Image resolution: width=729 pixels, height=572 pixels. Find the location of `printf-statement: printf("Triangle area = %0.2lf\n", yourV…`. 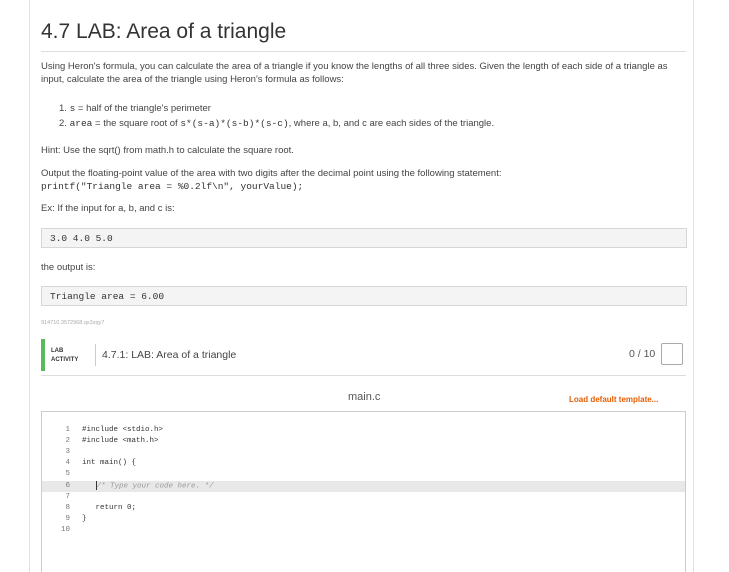

printf-statement: printf("Triangle area = %0.2lf\n", yourV… is located at coordinates (172, 186).